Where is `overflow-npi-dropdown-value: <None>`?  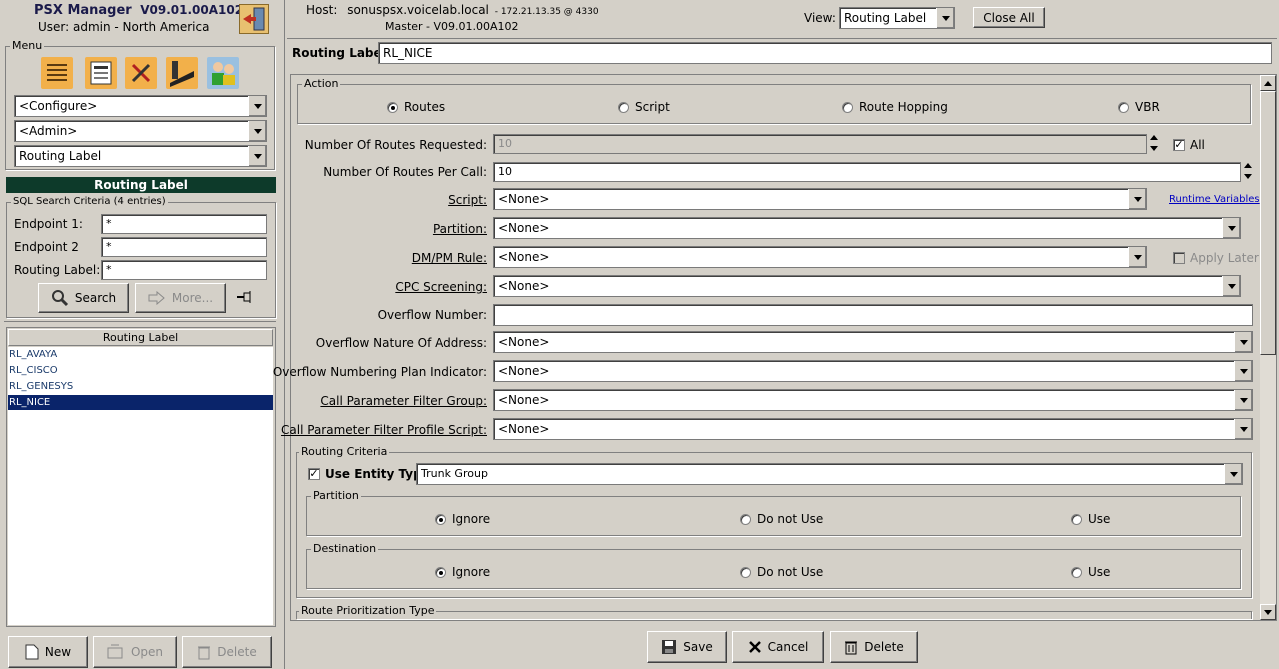 overflow-npi-dropdown-value: <None> is located at coordinates (524, 371).